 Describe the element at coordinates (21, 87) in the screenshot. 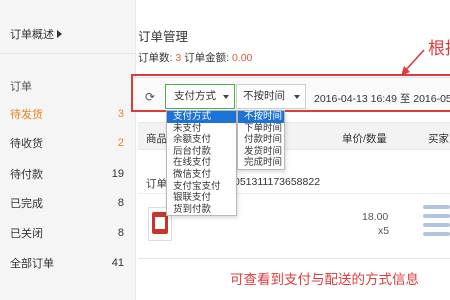

I see `sidebar-section-title: 订单` at that location.